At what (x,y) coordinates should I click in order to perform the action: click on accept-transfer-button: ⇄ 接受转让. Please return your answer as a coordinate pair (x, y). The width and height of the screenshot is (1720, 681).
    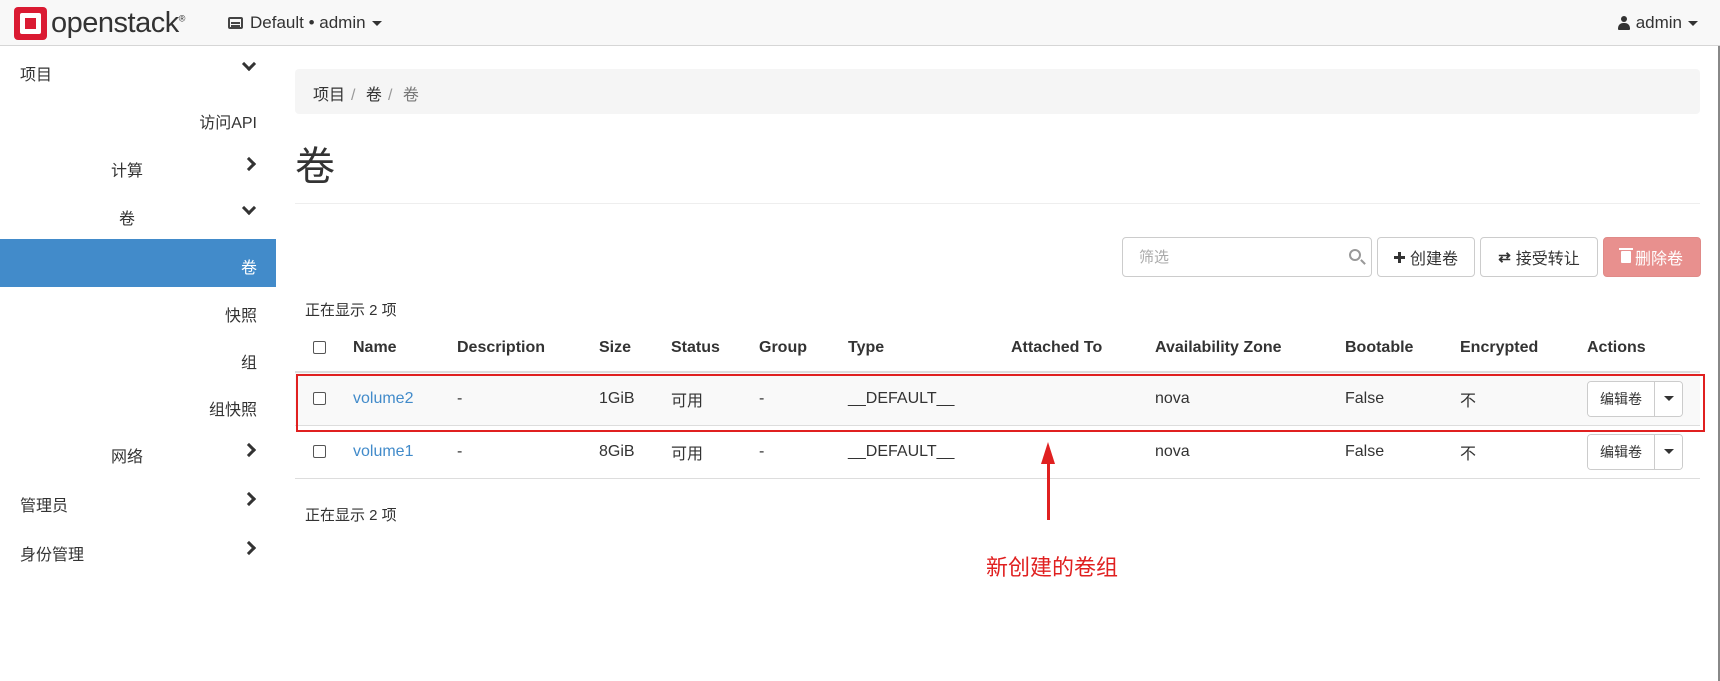
    Looking at the image, I should click on (1539, 257).